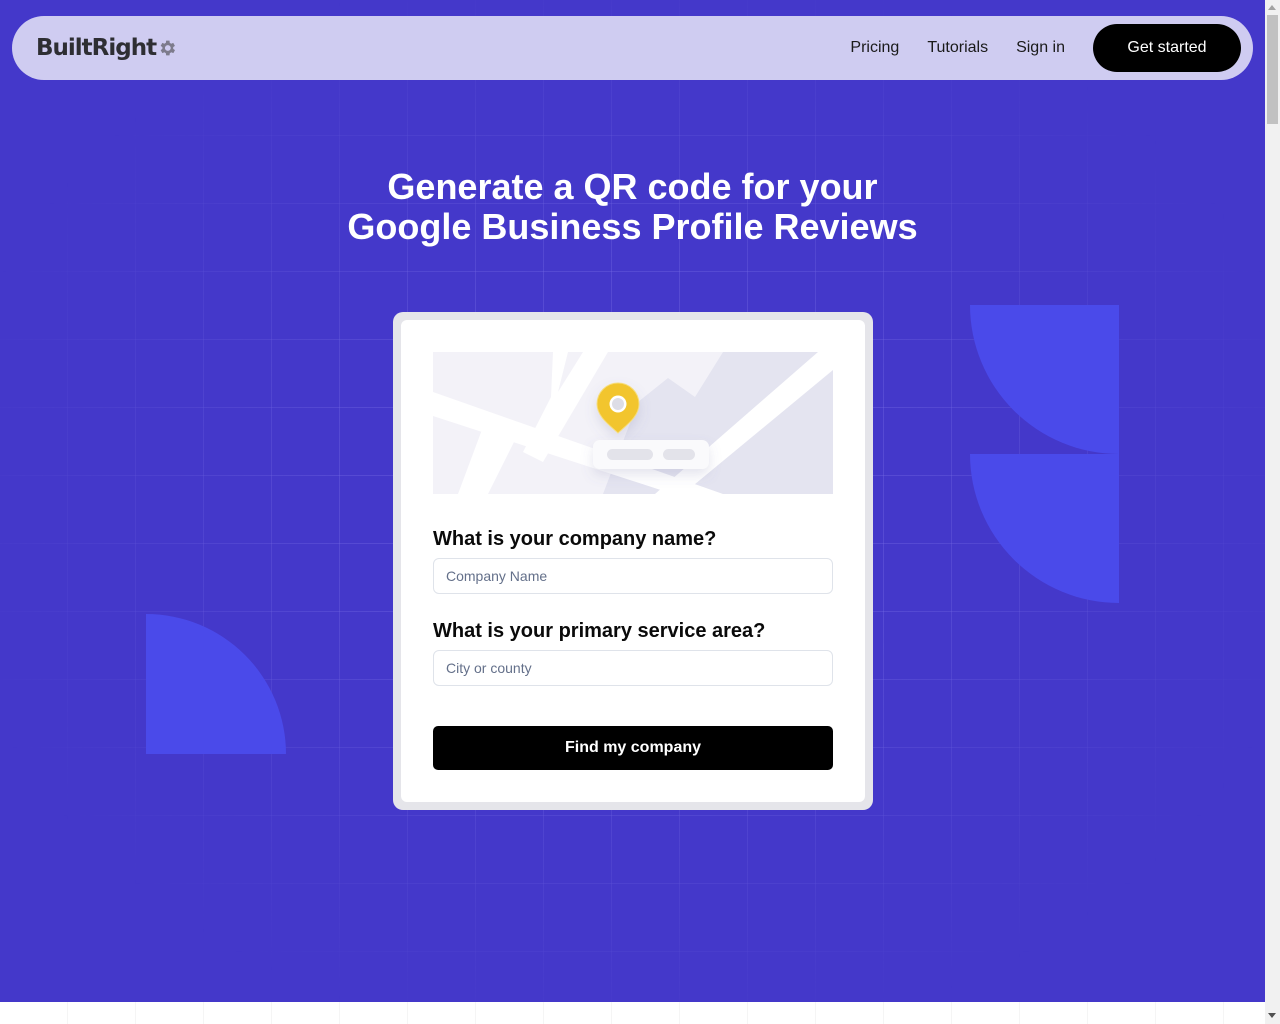 The width and height of the screenshot is (1280, 1024). What do you see at coordinates (957, 48) in the screenshot?
I see `nav-link-tutorials: Tutorials` at bounding box center [957, 48].